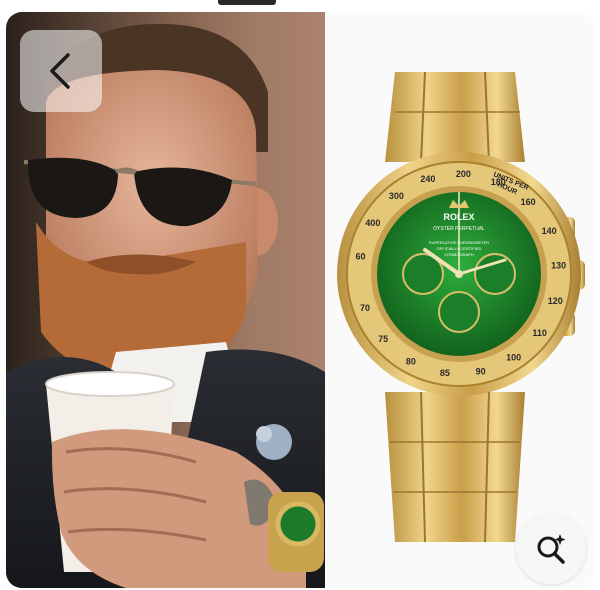 This screenshot has width=600, height=590. What do you see at coordinates (498, 182) in the screenshot?
I see `bezel-number: 180` at bounding box center [498, 182].